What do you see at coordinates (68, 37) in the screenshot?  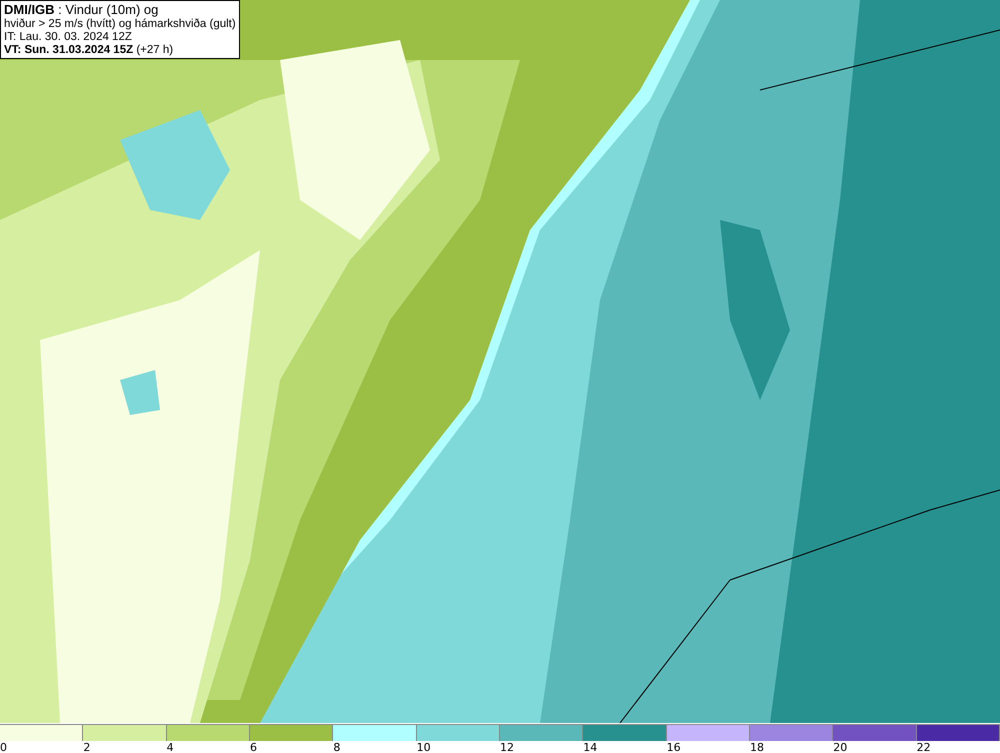 I see `title-line: IT: Lau. 30. 03. 2024 12Z` at bounding box center [68, 37].